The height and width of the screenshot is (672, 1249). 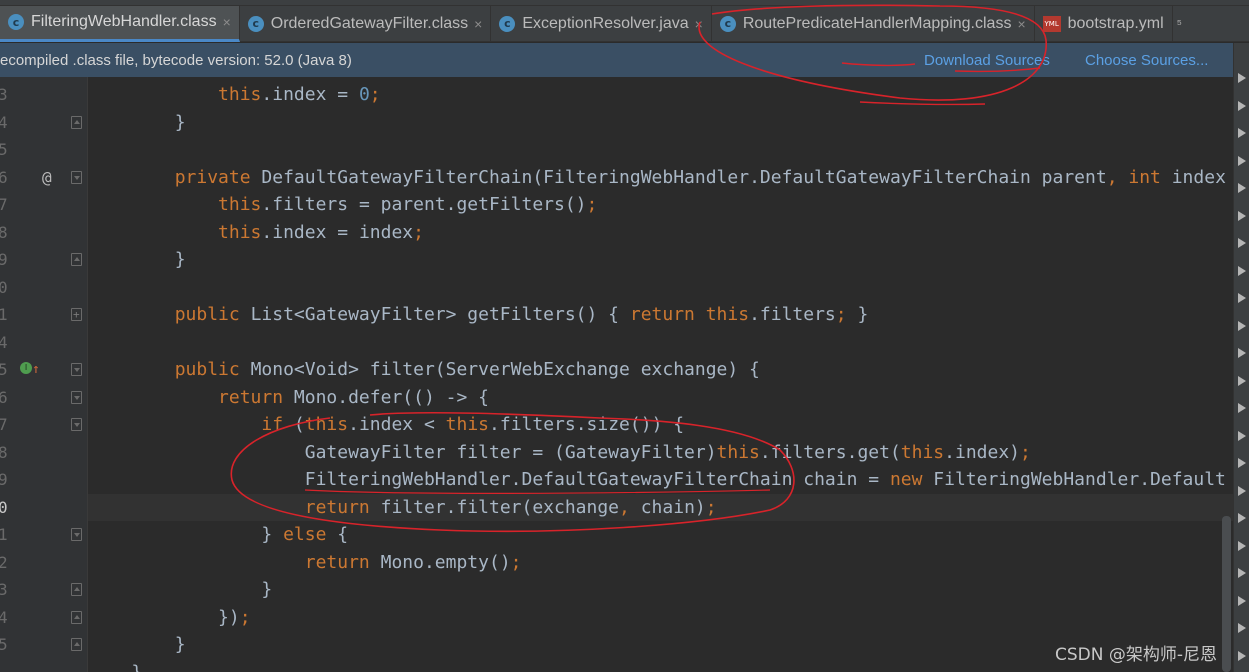 What do you see at coordinates (26, 368) in the screenshot?
I see `implements-method-icon: I` at bounding box center [26, 368].